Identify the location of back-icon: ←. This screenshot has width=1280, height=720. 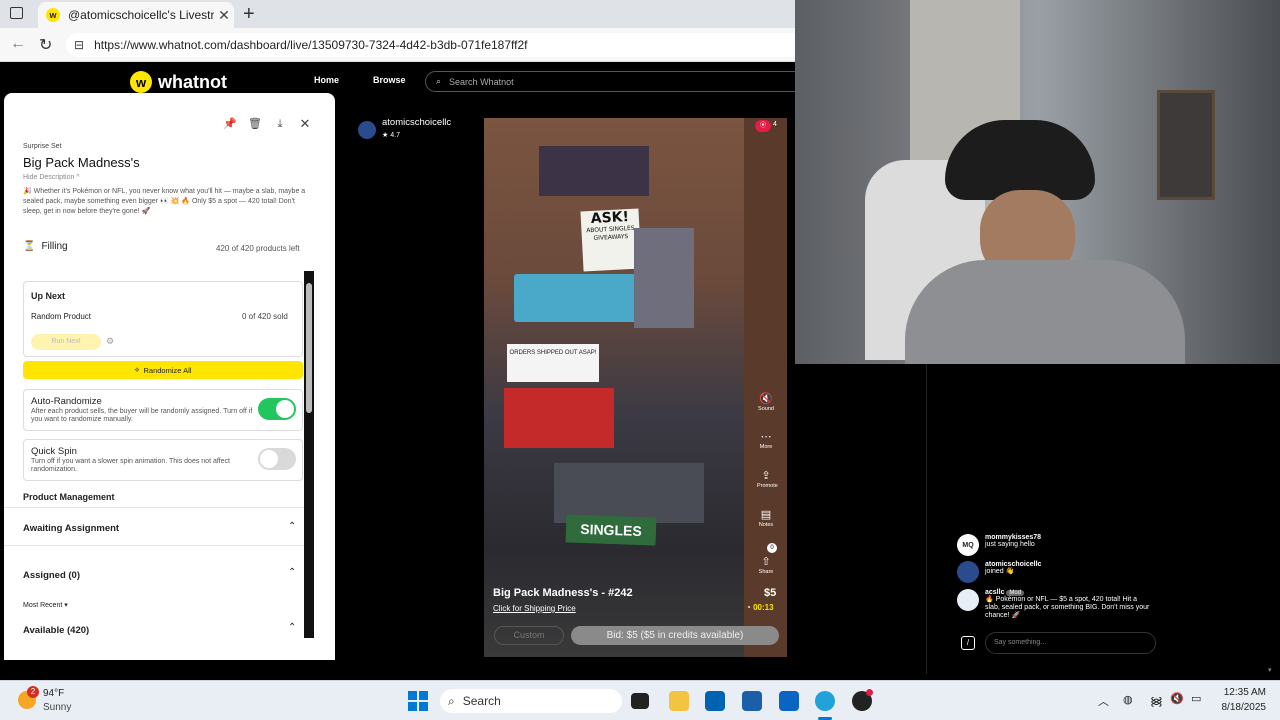
(18, 44).